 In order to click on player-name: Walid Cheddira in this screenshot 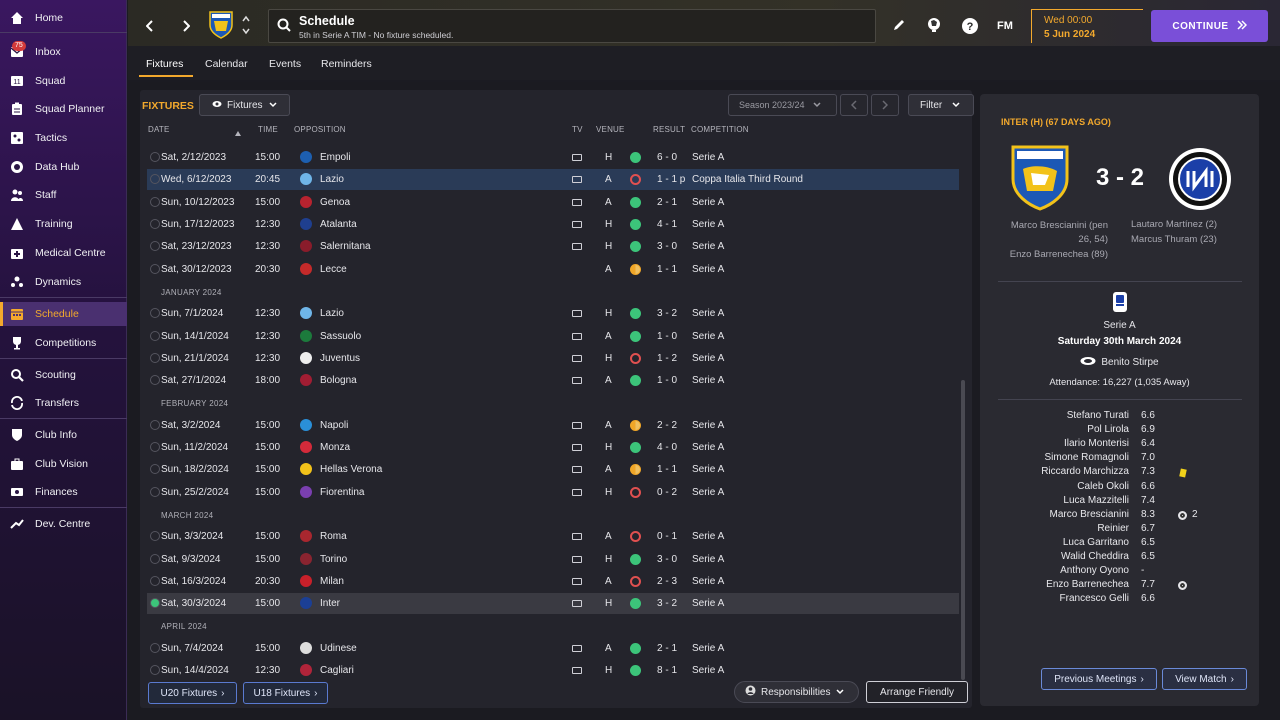, I will do `click(1095, 556)`.